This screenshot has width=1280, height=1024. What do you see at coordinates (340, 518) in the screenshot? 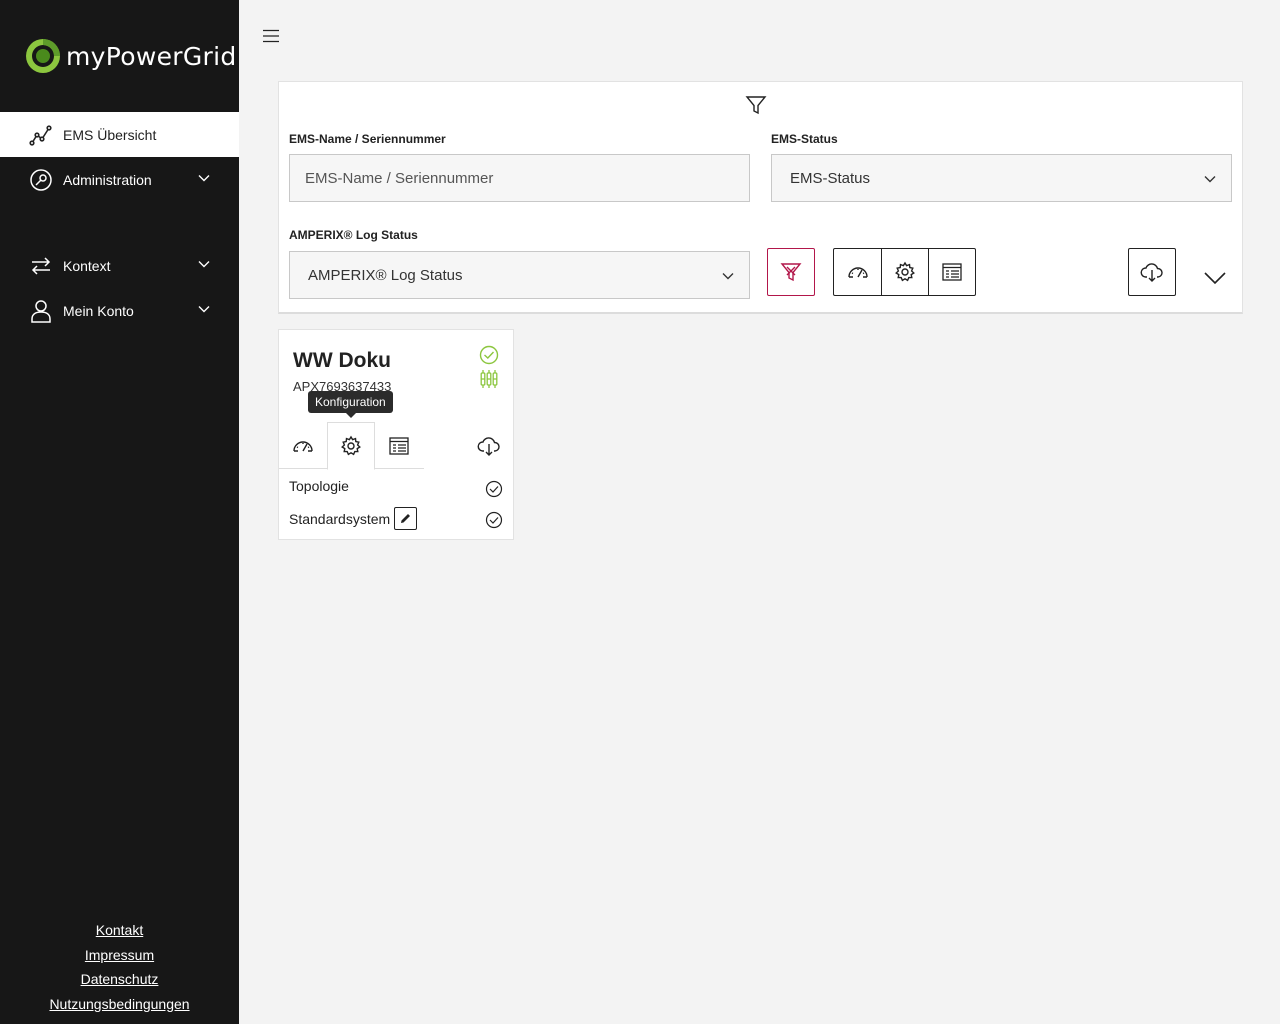
I see `row-label: Standardsystem` at bounding box center [340, 518].